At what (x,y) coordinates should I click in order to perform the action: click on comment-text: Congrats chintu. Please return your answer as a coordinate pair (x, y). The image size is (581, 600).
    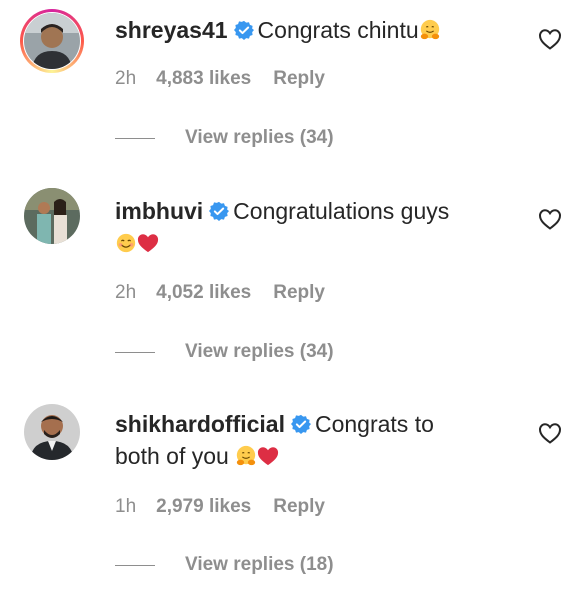
    Looking at the image, I should click on (338, 30).